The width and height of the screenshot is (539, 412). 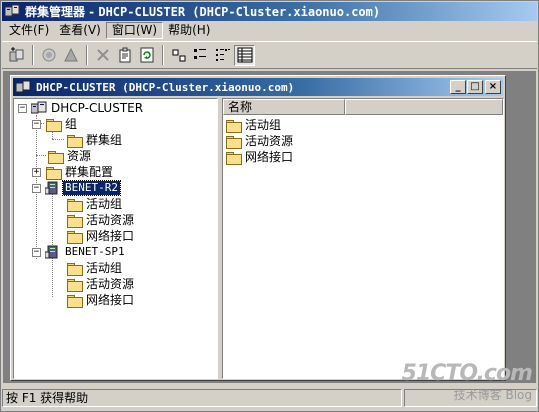 I want to click on take-offline-icon, so click(x=70, y=55).